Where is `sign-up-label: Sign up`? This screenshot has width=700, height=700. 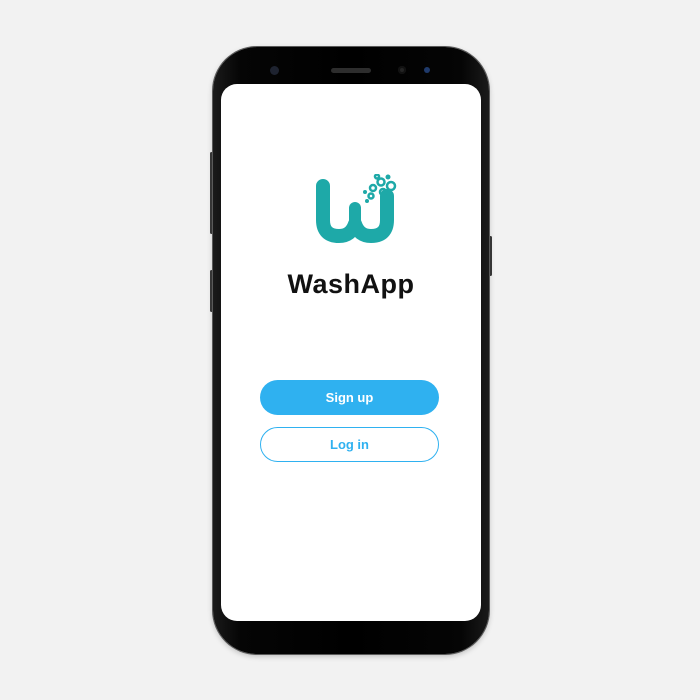 sign-up-label: Sign up is located at coordinates (349, 397).